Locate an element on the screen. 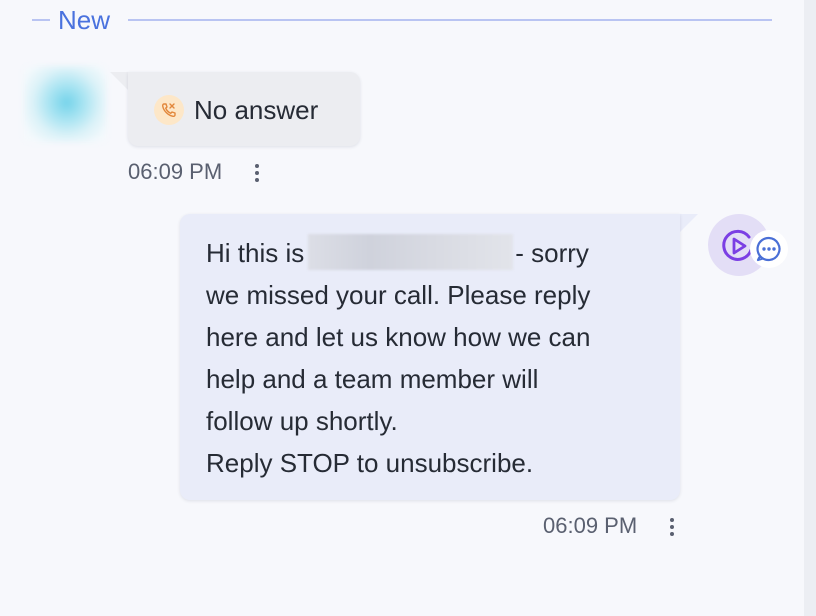 This screenshot has height=616, width=816. sms-channel-badge is located at coordinates (769, 249).